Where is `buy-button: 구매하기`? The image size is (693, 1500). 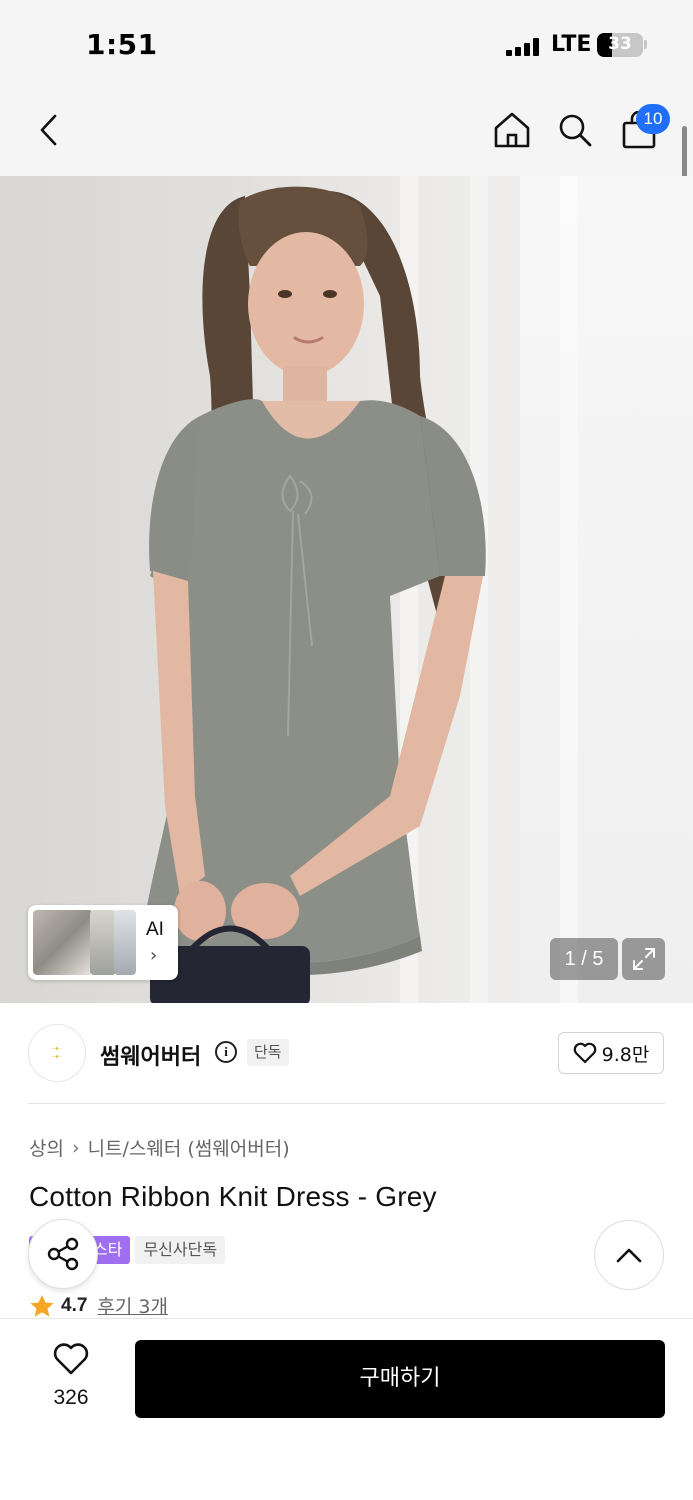 buy-button: 구매하기 is located at coordinates (400, 1379).